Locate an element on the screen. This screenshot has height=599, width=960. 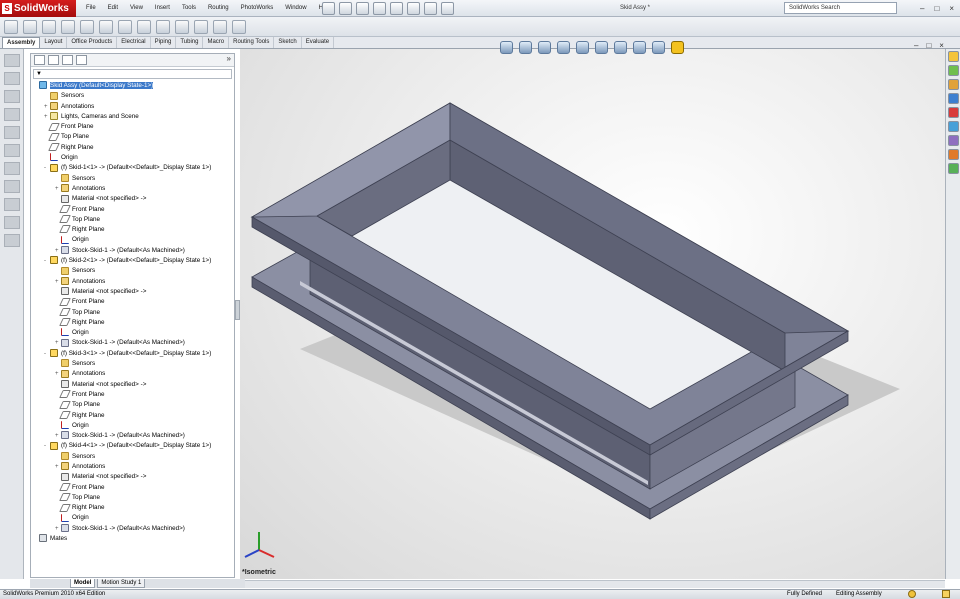
menu-insert: Insert is located at coordinates (162, 8).